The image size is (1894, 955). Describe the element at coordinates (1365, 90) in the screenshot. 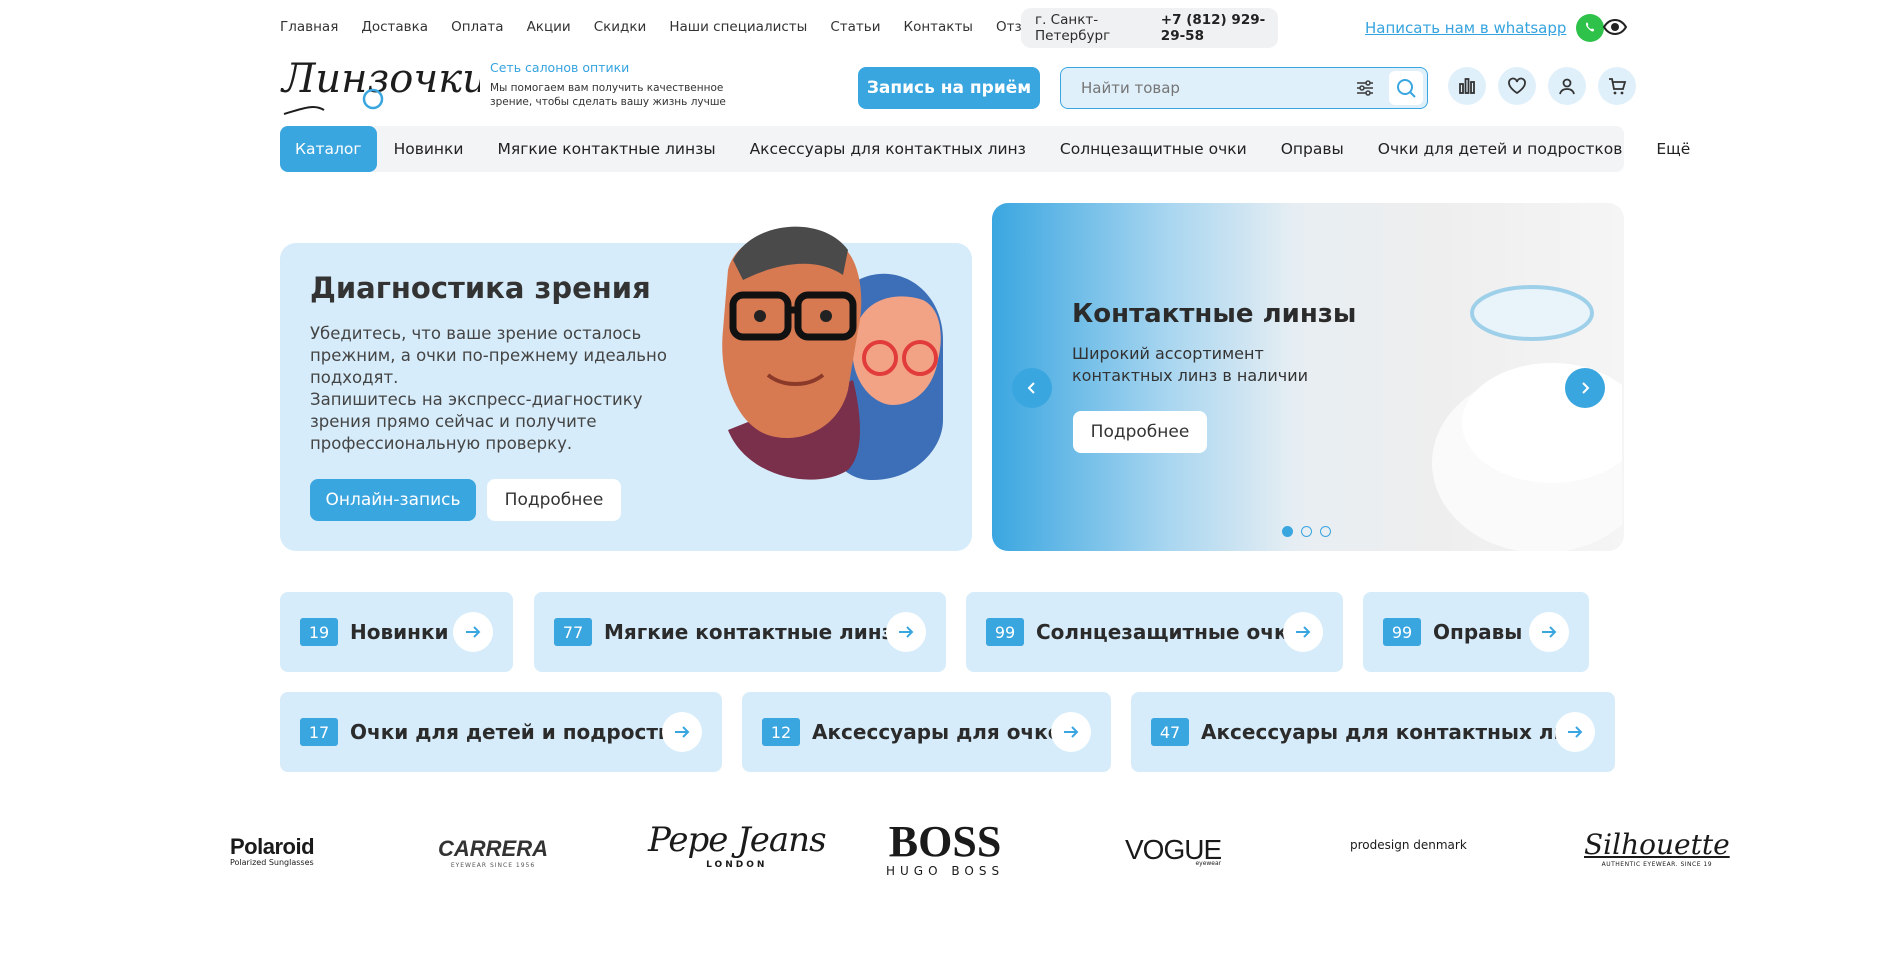

I see `filter-icon` at that location.